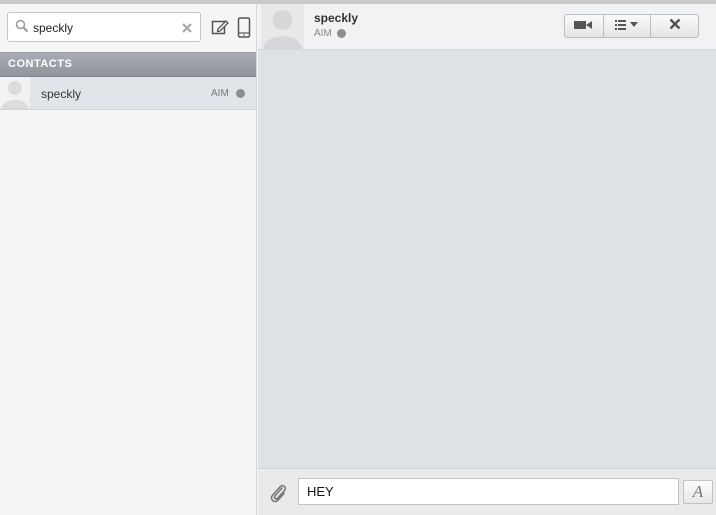 This screenshot has height=515, width=716. I want to click on contact-row: speckly AIM, so click(128, 93).